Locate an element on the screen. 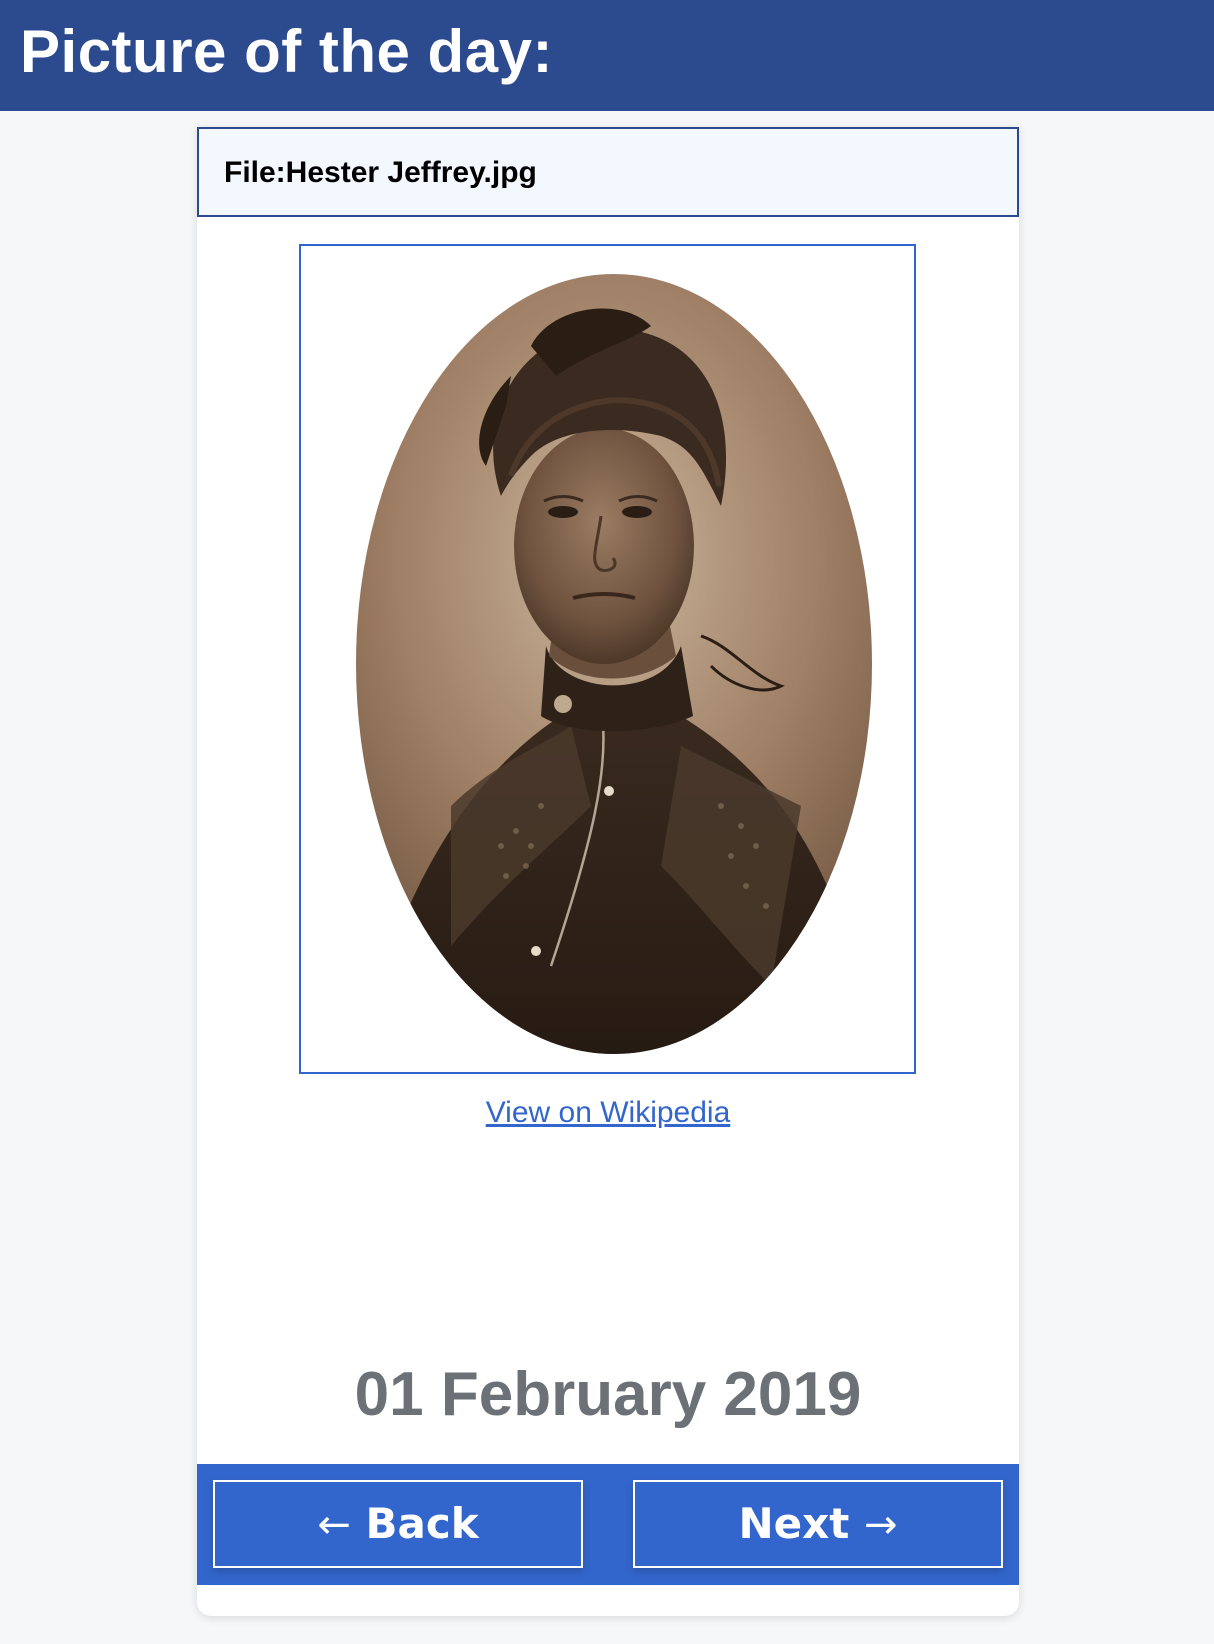 Image resolution: width=1214 pixels, height=1644 pixels. page-title: Picture of the day: is located at coordinates (286, 51).